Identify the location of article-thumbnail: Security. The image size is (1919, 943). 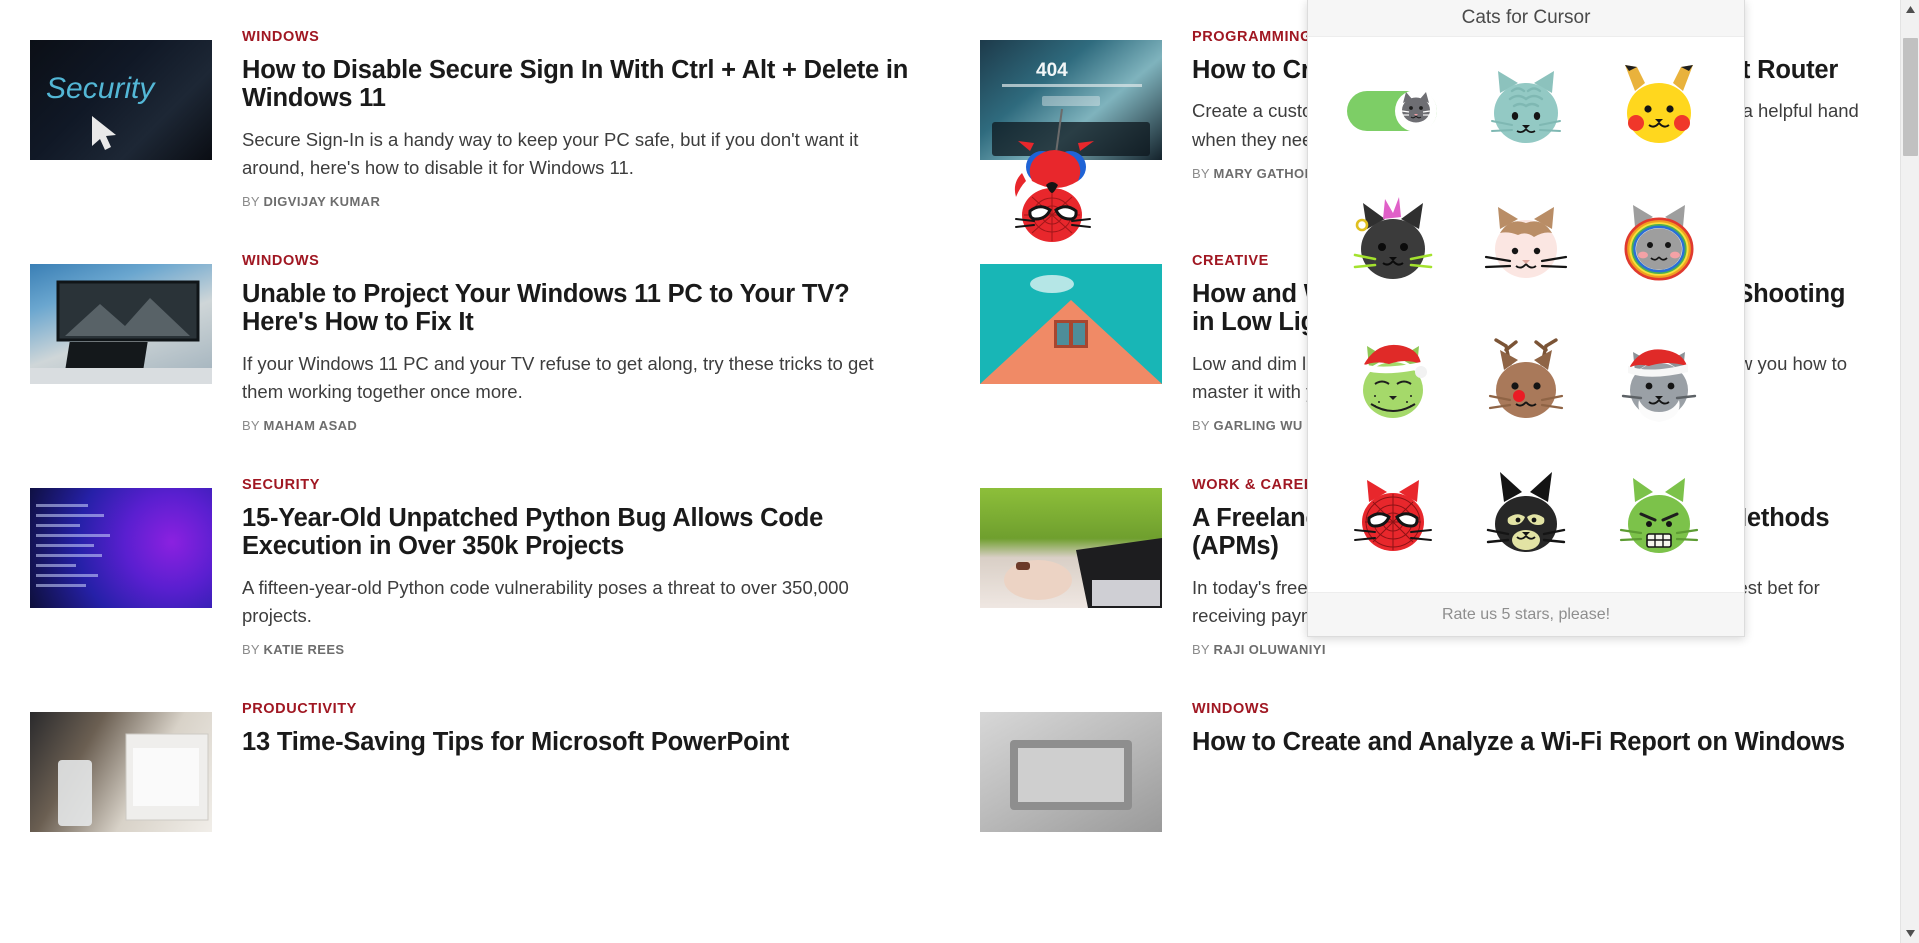
(121, 100).